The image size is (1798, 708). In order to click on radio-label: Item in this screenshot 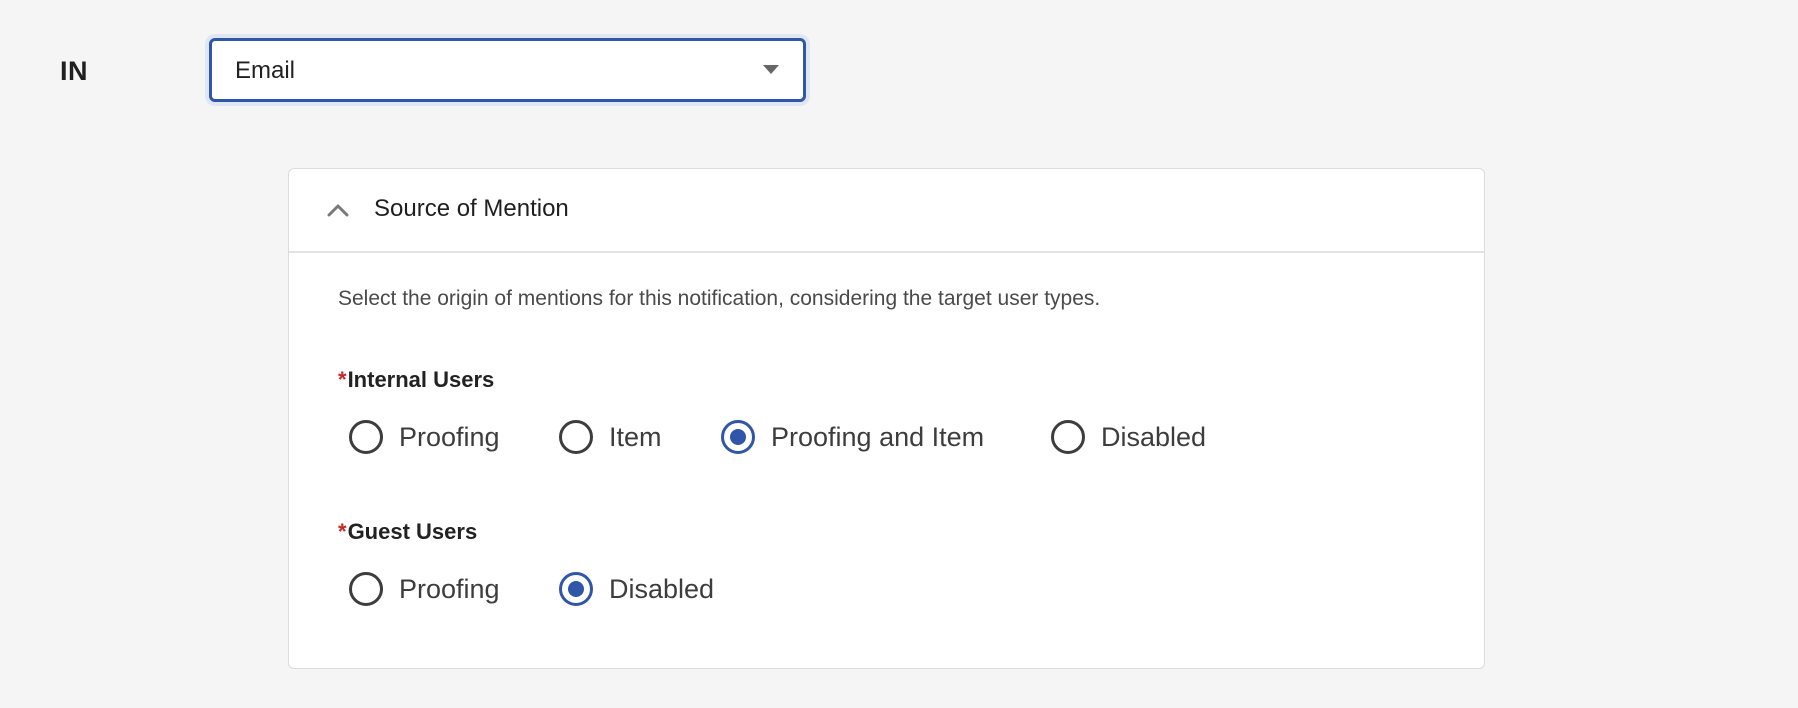, I will do `click(635, 436)`.